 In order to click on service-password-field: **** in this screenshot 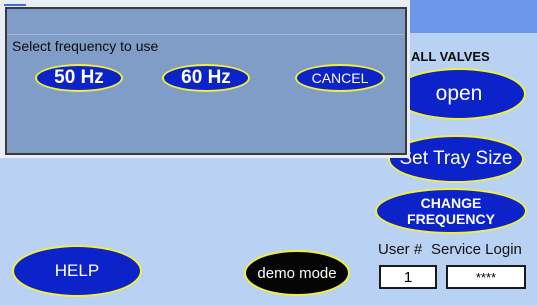, I will do `click(486, 277)`.